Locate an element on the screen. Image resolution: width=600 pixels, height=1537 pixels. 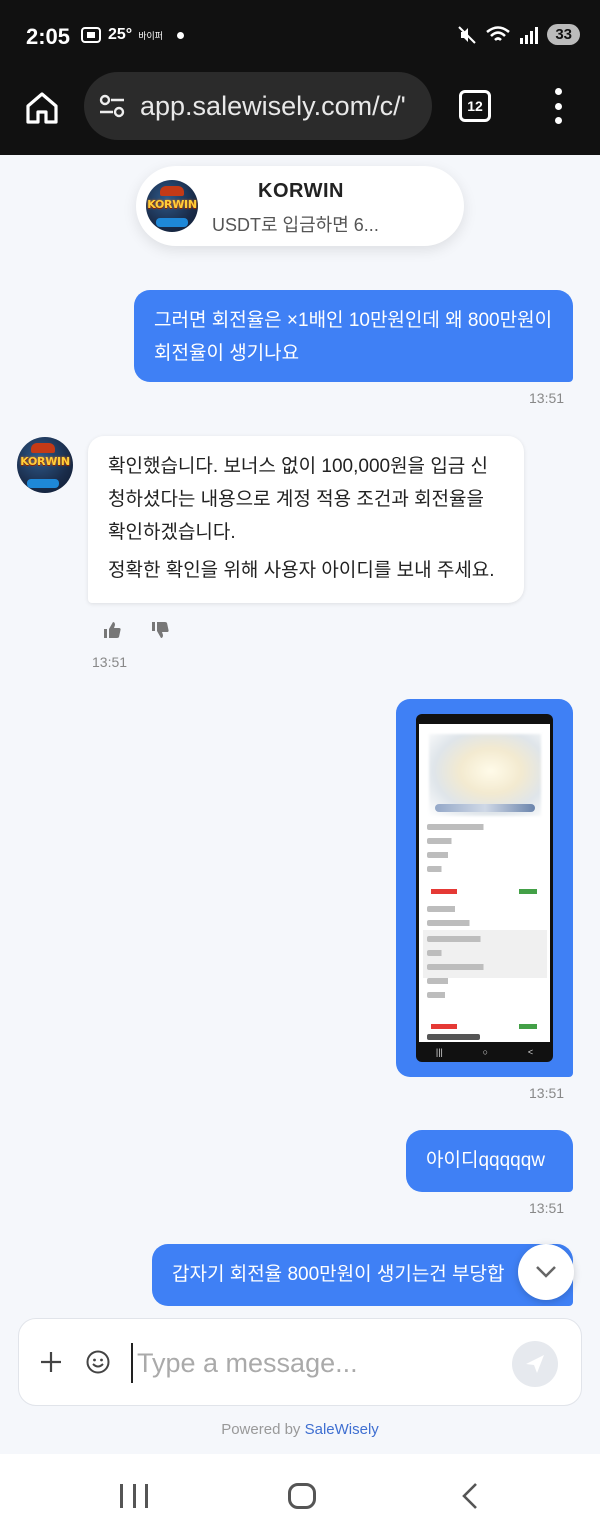
status-small-label: 바이퍼 is located at coordinates (151, 35).